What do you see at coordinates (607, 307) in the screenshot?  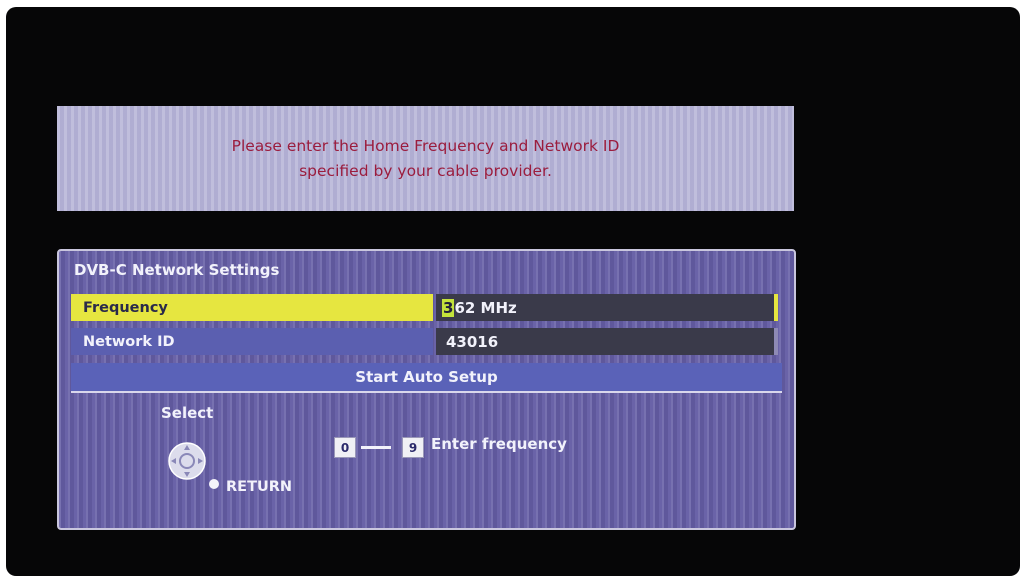 I see `frequency-input: 3 62 MHz` at bounding box center [607, 307].